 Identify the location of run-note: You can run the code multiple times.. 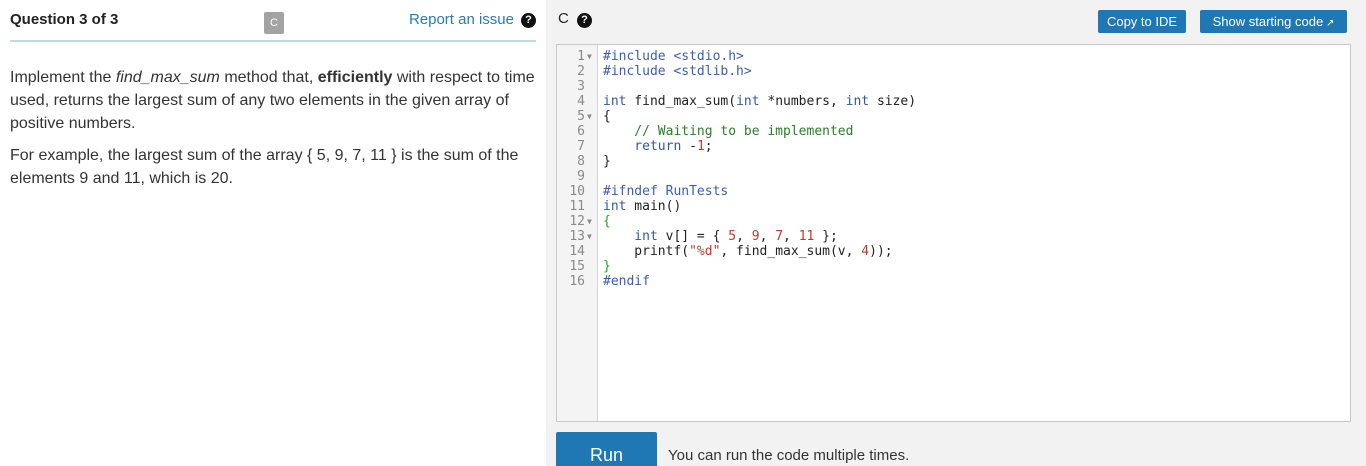
(789, 455).